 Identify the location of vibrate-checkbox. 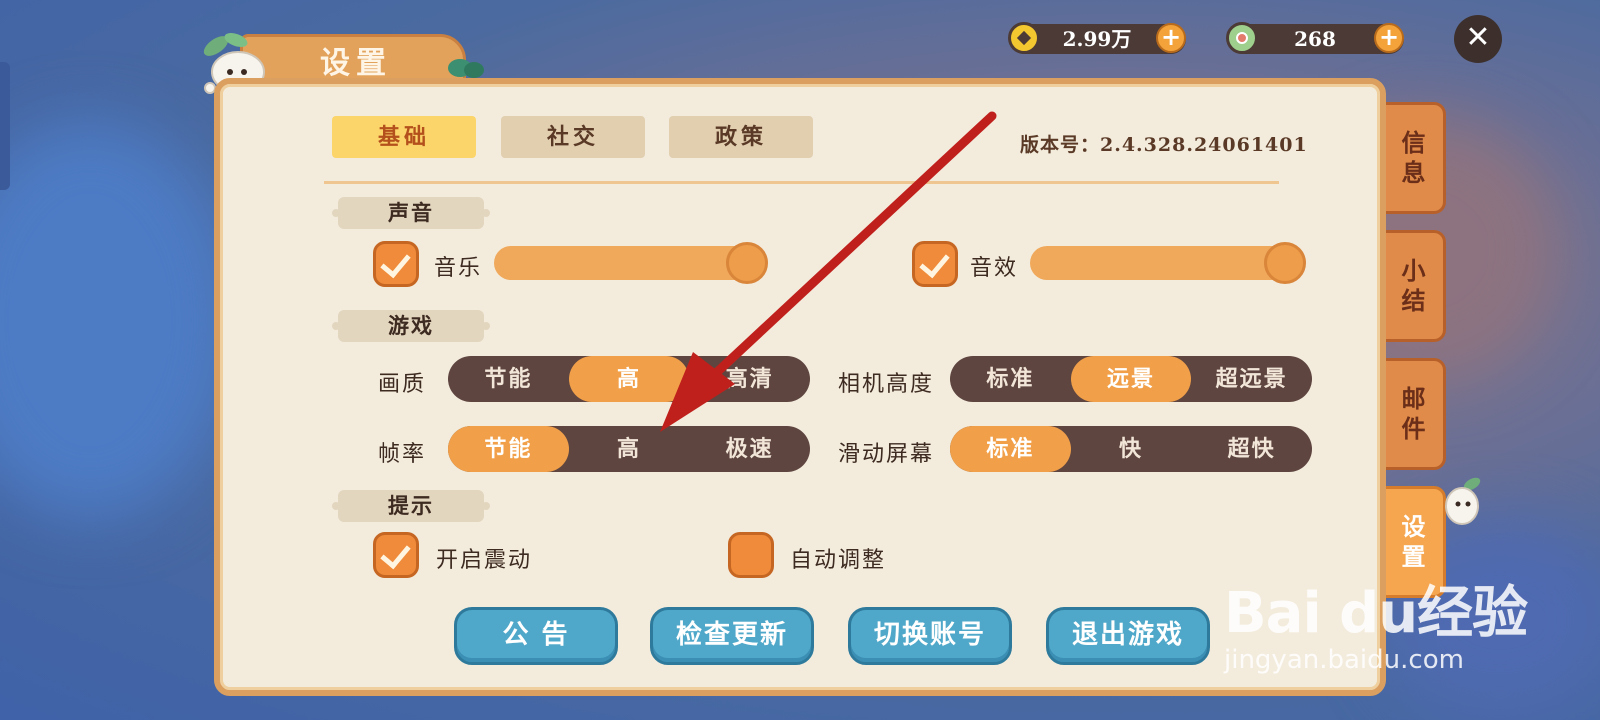
(396, 555).